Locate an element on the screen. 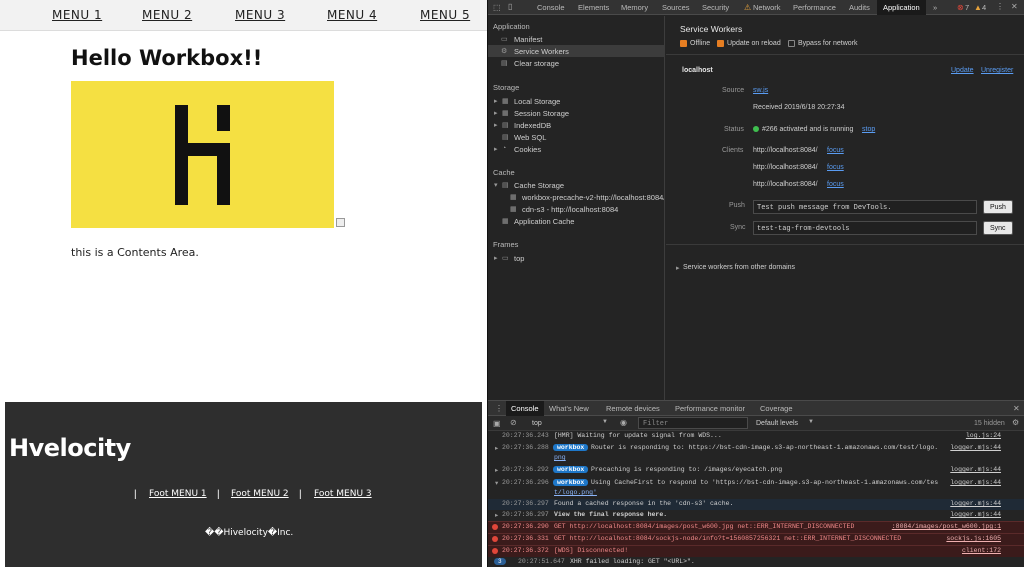 This screenshot has height=567, width=1024. warning-count-icon: ▲ is located at coordinates (978, 7).